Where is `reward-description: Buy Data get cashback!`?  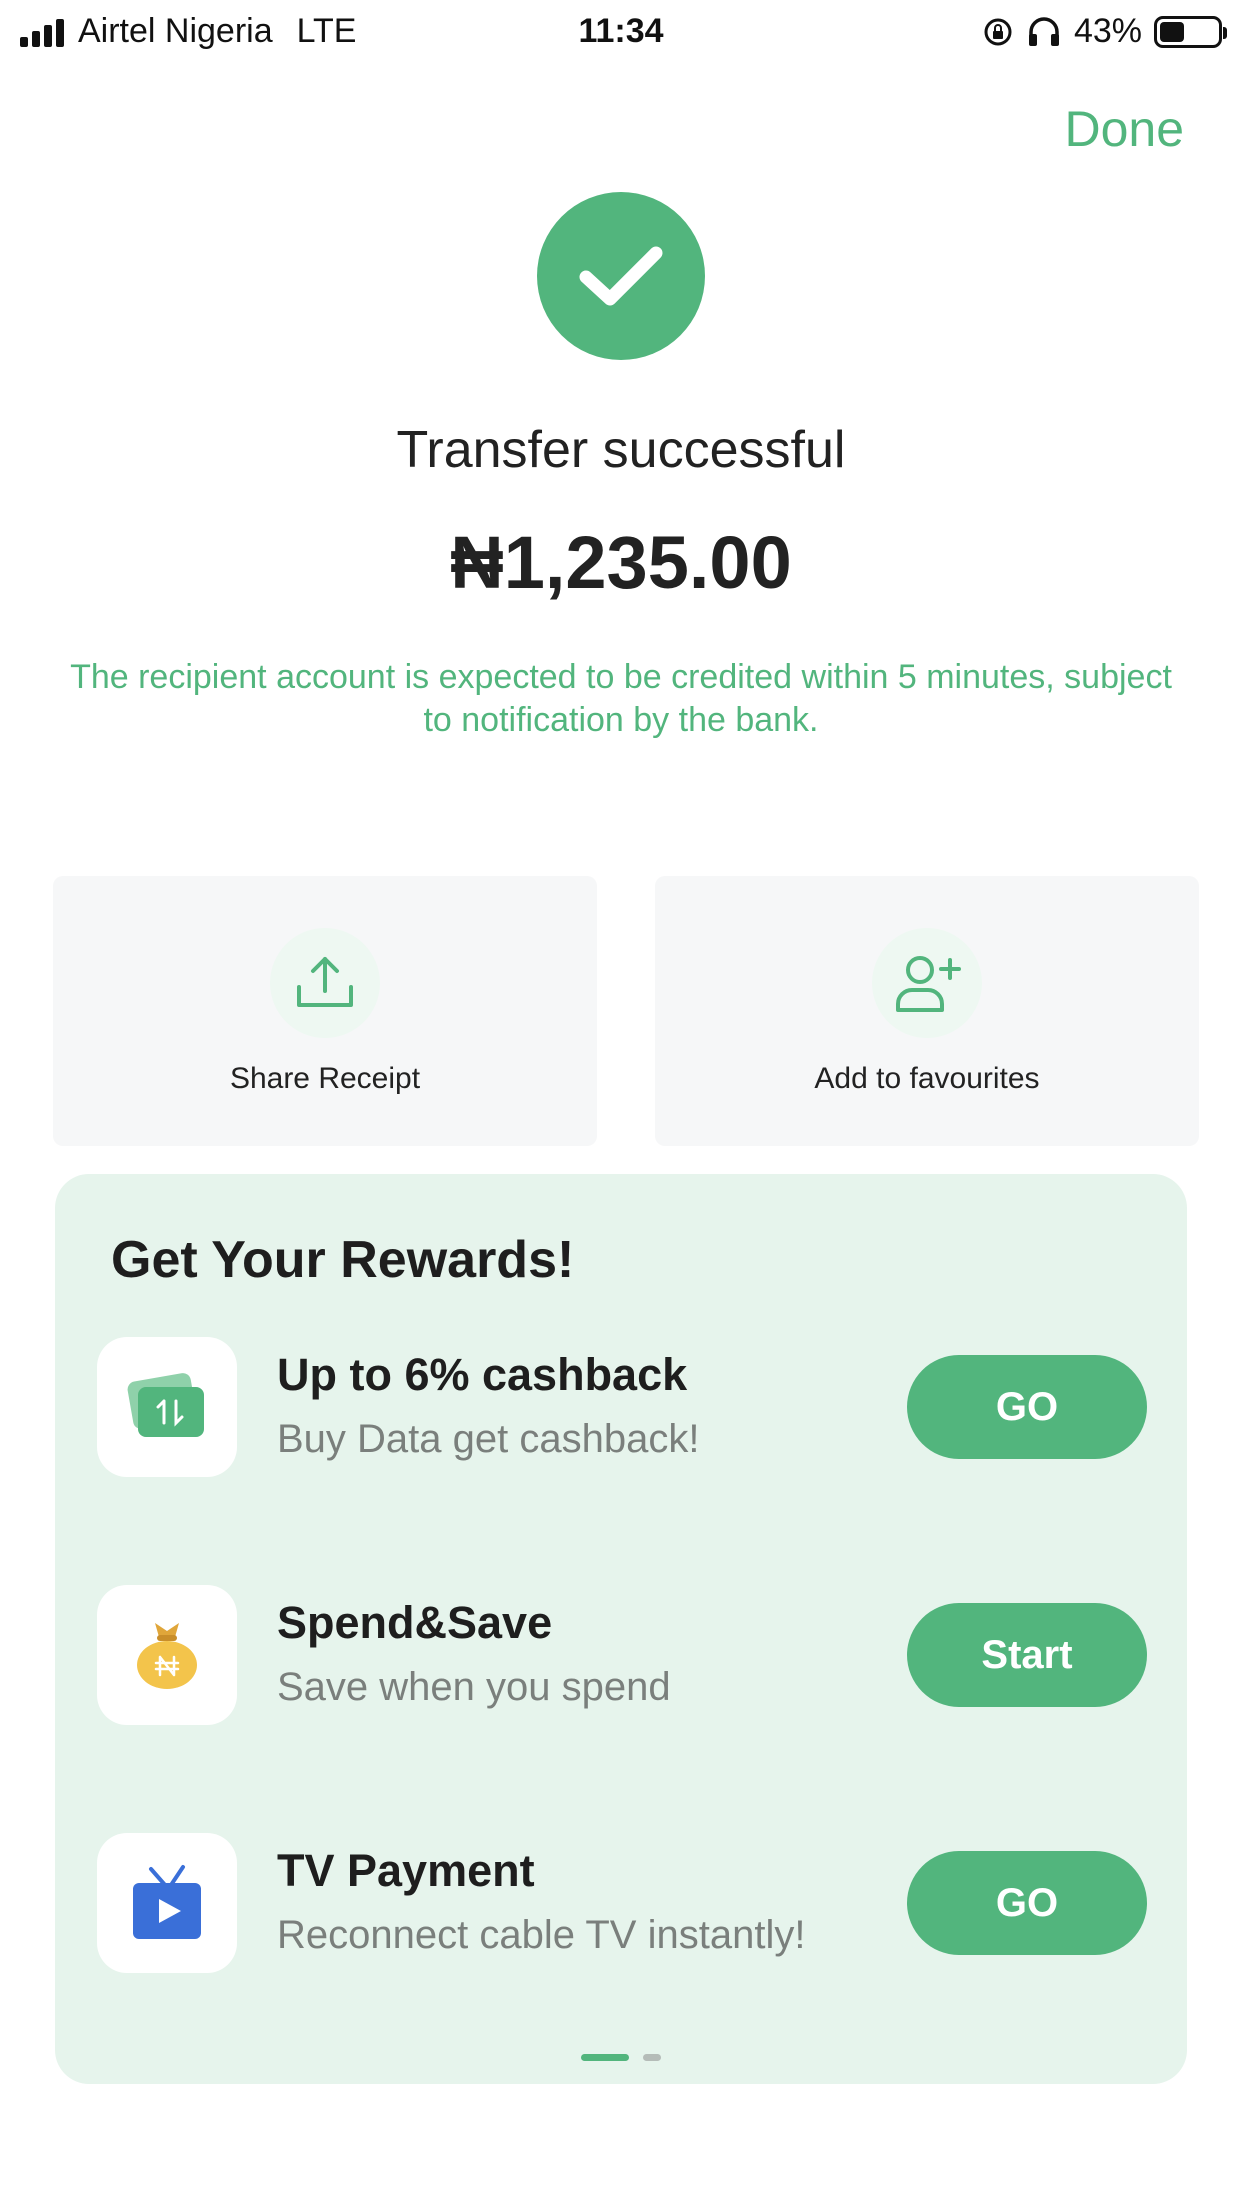
reward-description: Buy Data get cashback! is located at coordinates (488, 1439).